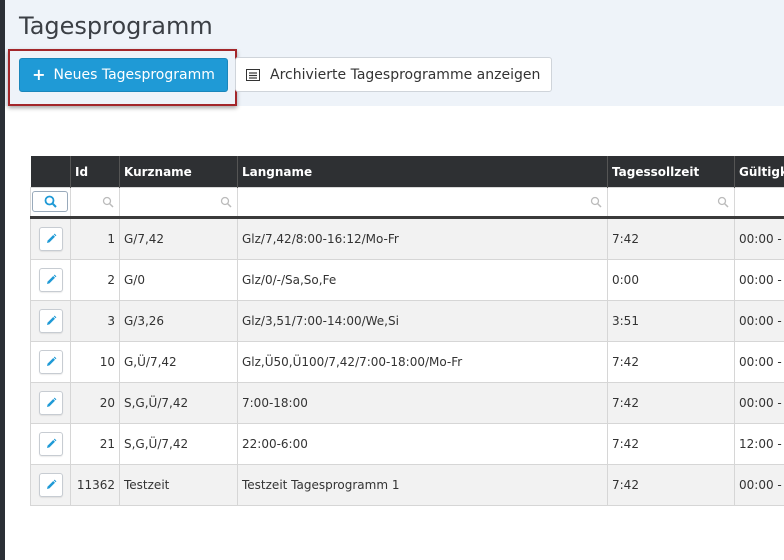  Describe the element at coordinates (39, 74) in the screenshot. I see `plus-icon: +` at that location.